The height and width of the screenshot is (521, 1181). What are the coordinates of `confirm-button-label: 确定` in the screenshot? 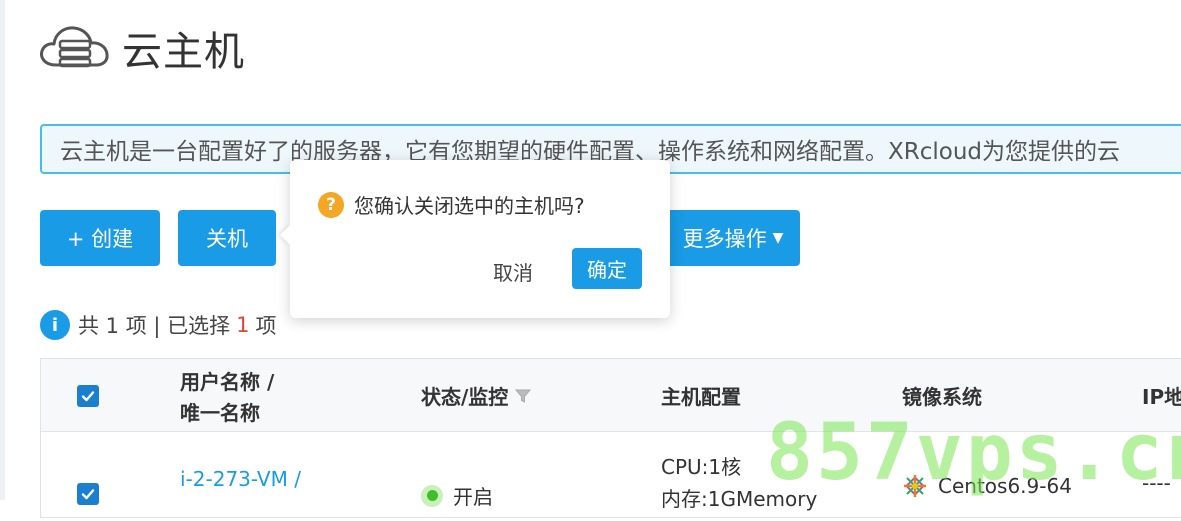 It's located at (607, 270).